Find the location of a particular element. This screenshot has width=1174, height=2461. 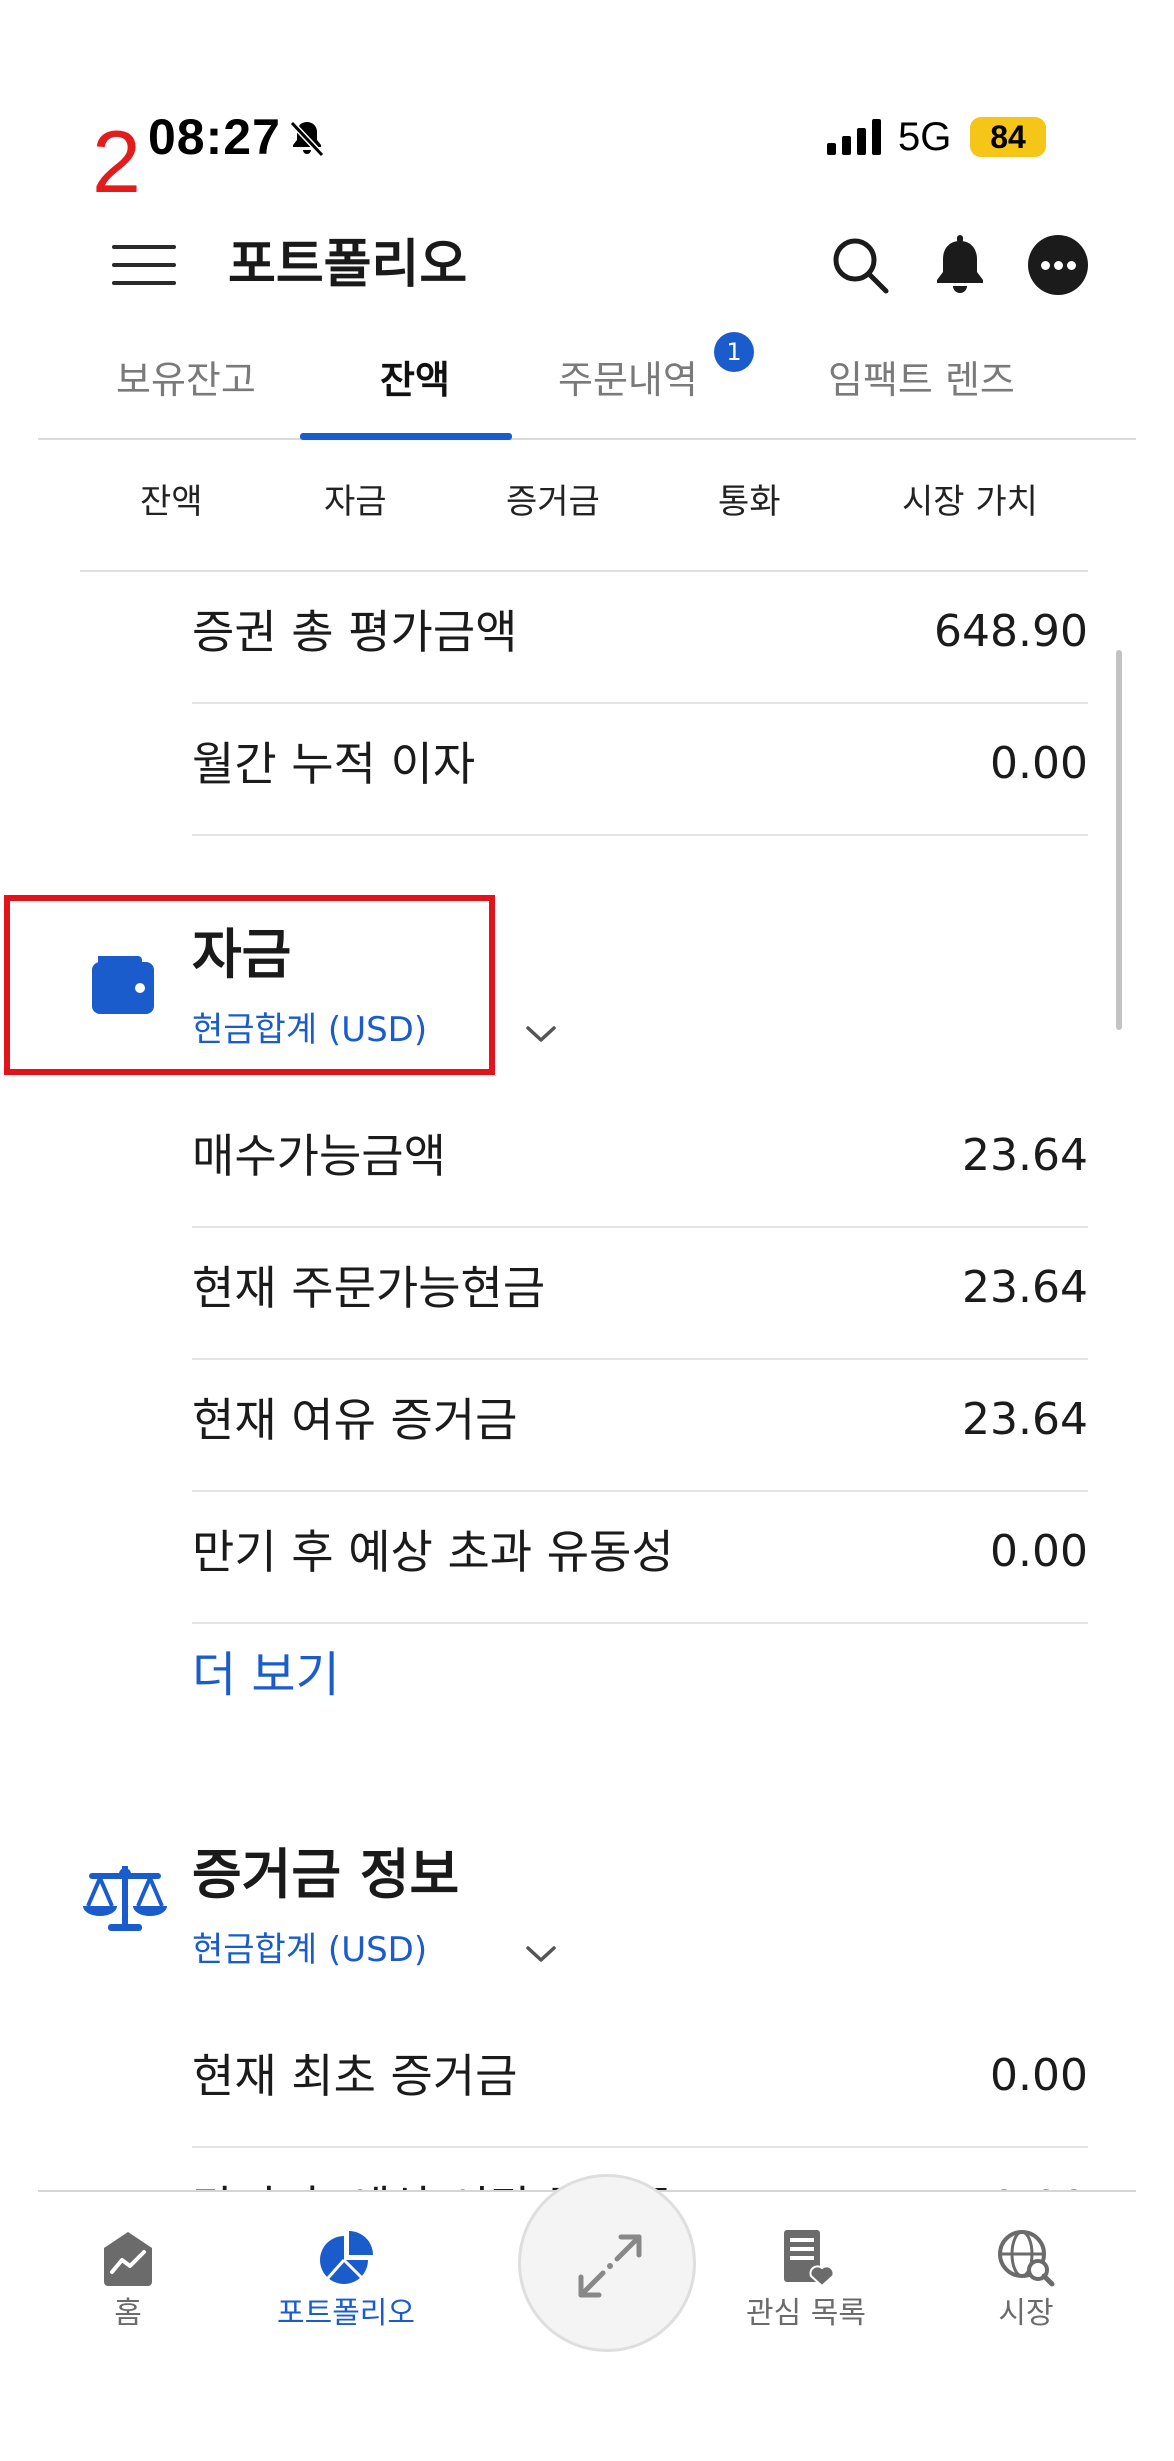

tab-holdings: 보유잔고 is located at coordinates (186, 380).